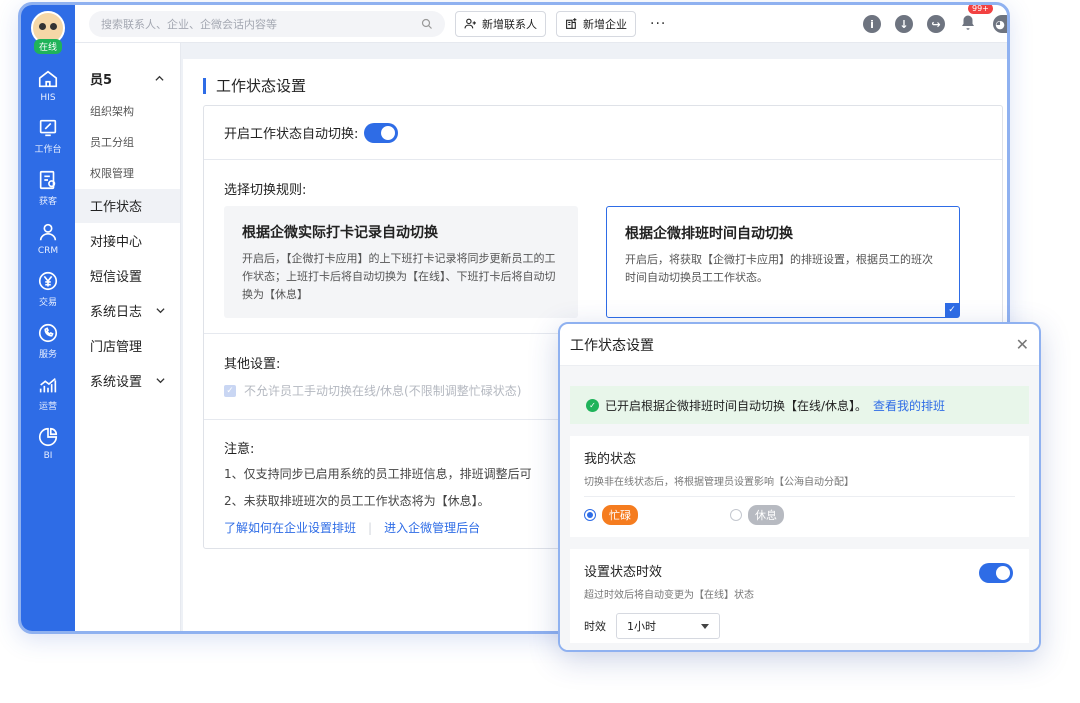 This screenshot has height=703, width=1080. What do you see at coordinates (48, 281) in the screenshot?
I see `yen-icon` at bounding box center [48, 281].